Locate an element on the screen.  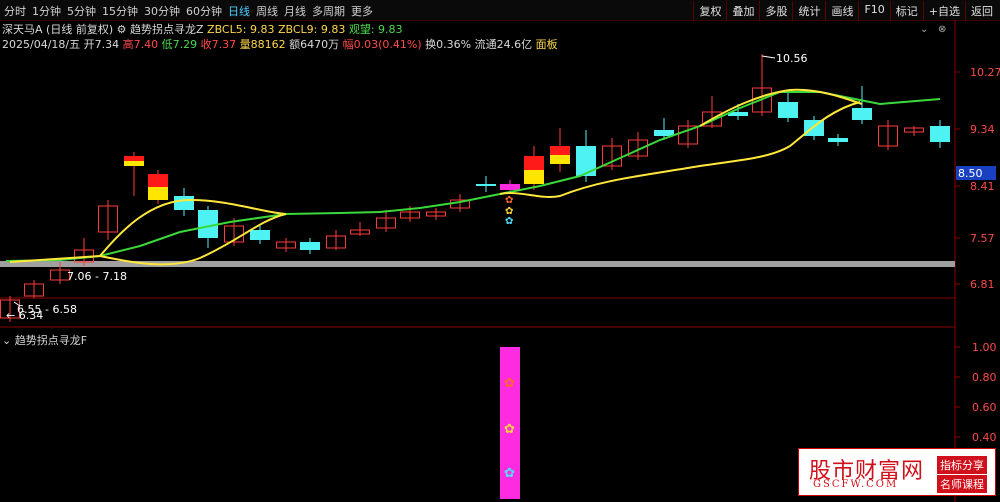
price-axis-label: 6.81 is located at coordinates (982, 284).